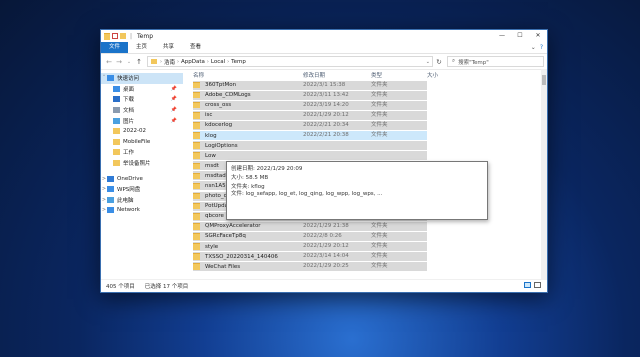 Image resolution: width=640 pixels, height=357 pixels. What do you see at coordinates (527, 285) in the screenshot?
I see `details-view-icon` at bounding box center [527, 285].